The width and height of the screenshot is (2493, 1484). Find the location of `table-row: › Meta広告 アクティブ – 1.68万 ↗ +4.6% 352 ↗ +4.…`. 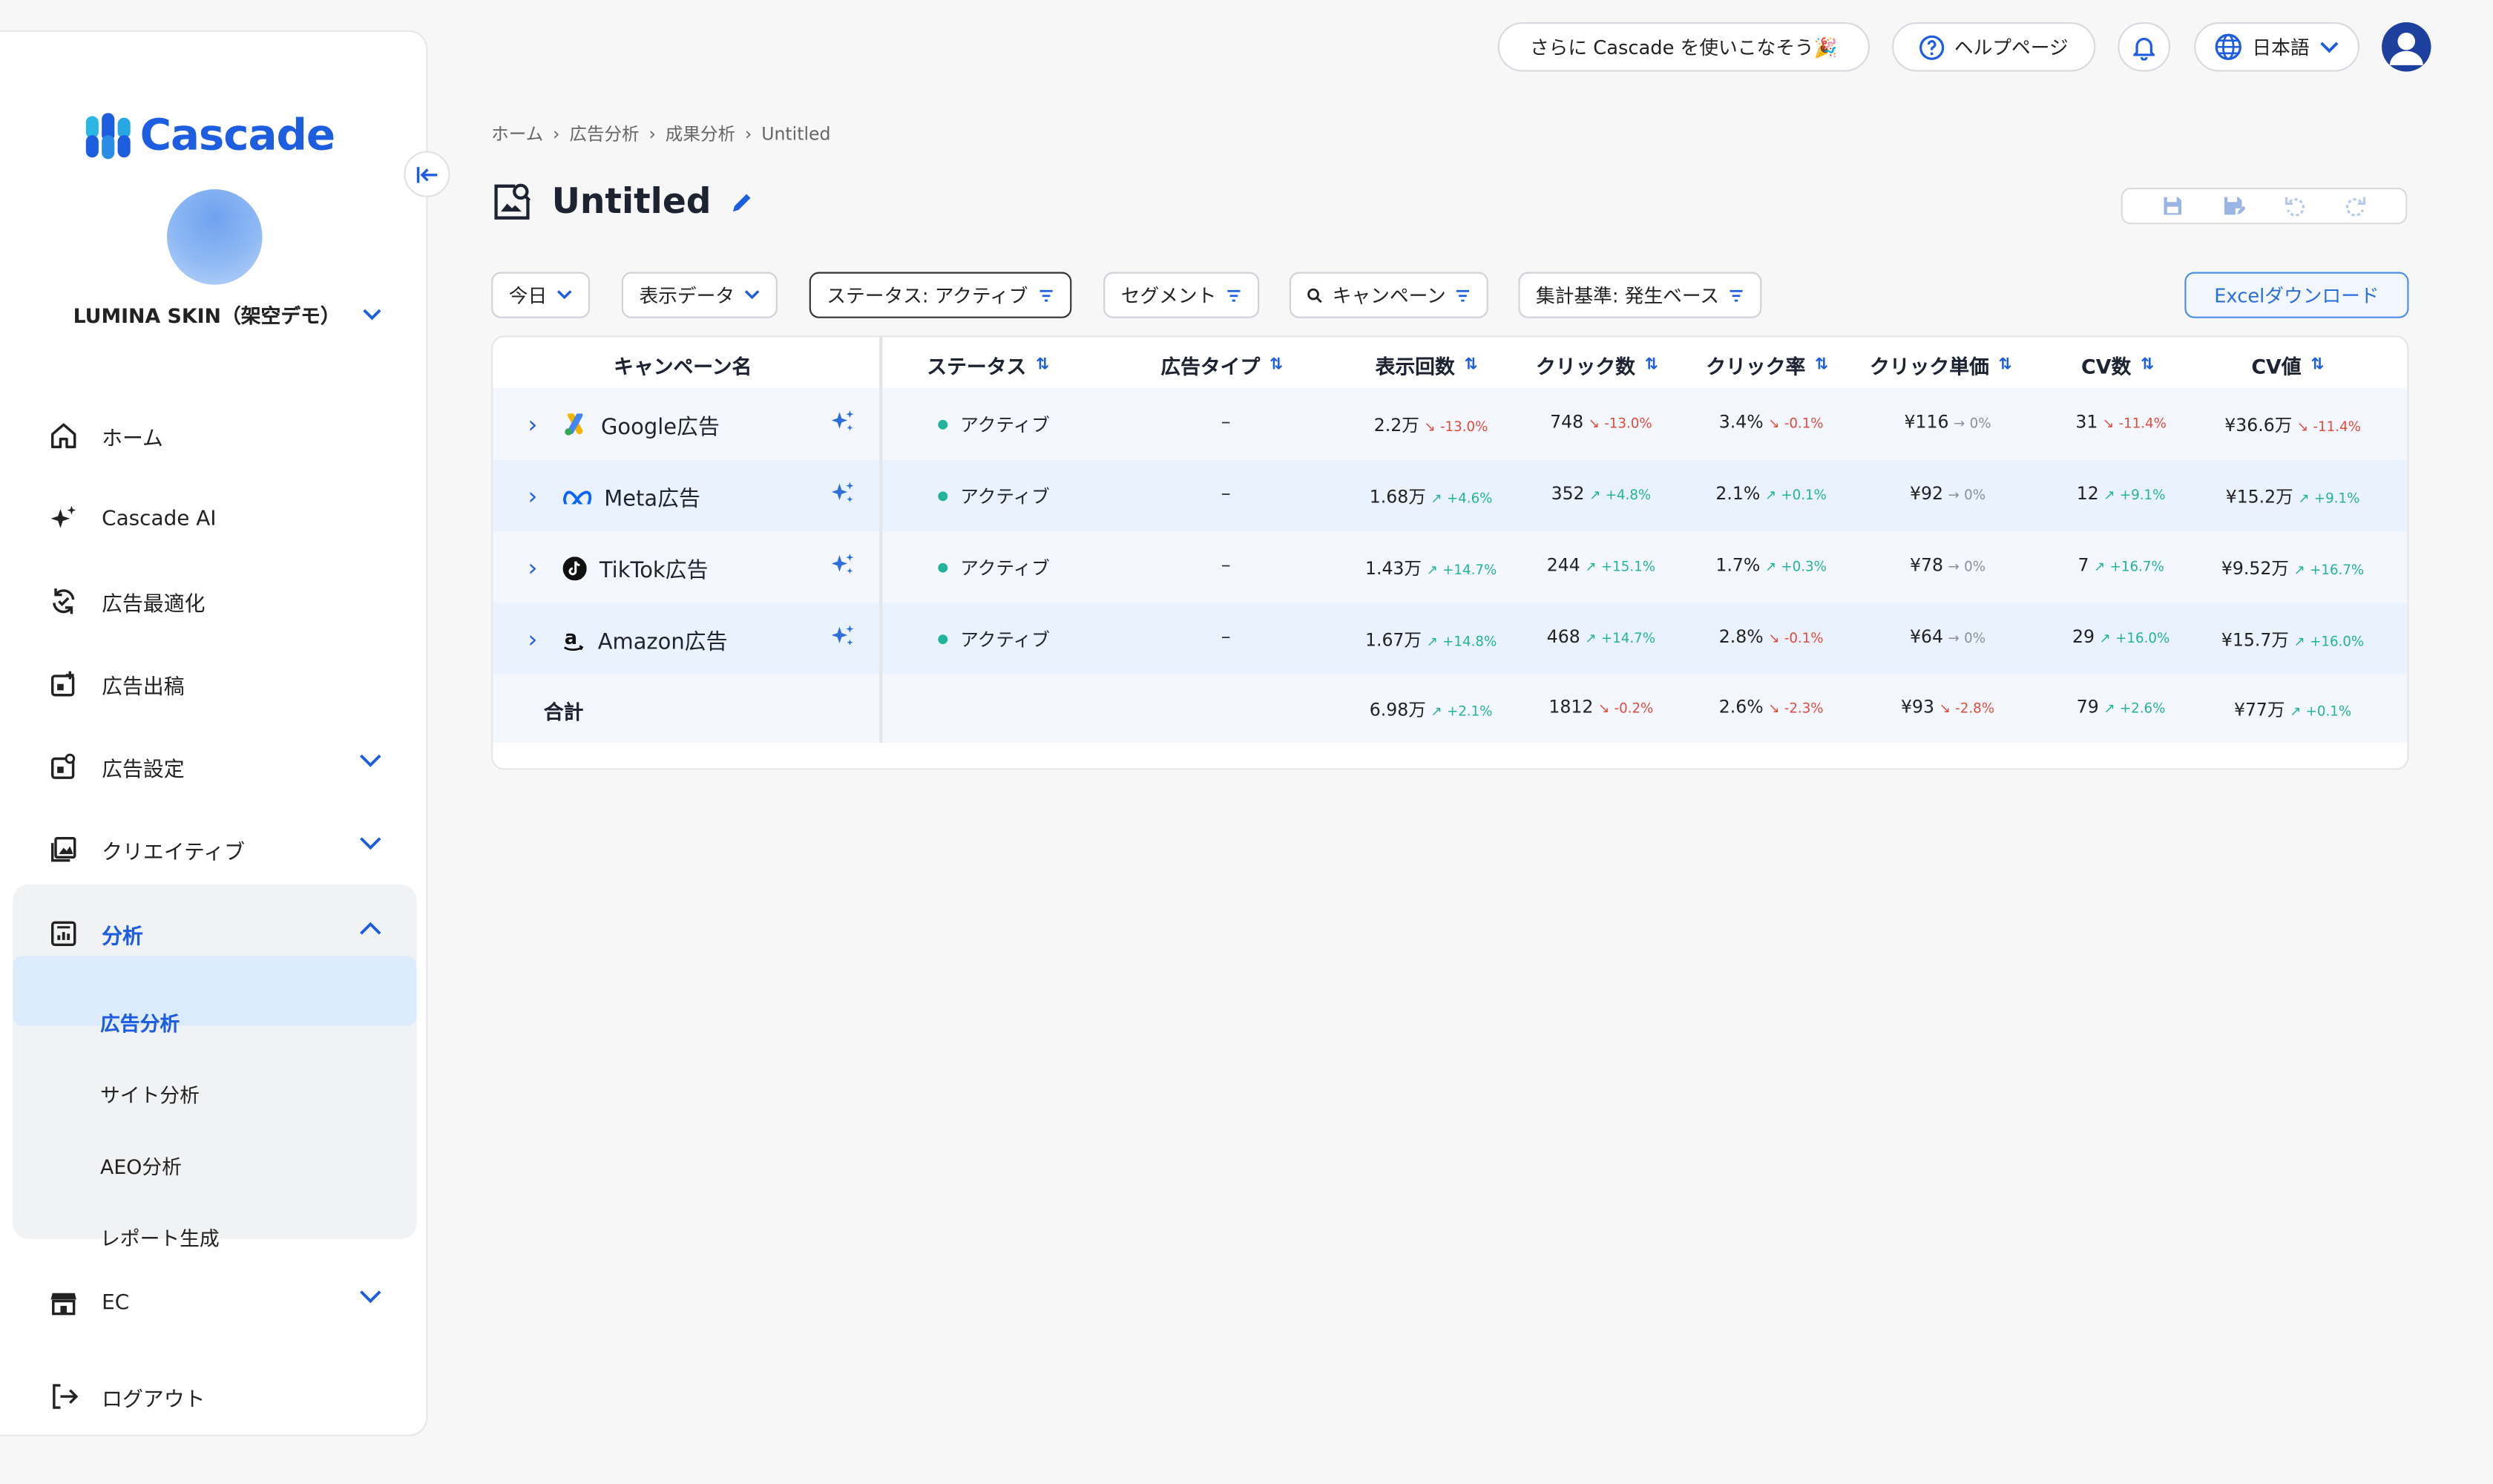

table-row: › Meta広告 アクティブ – 1.68万 ↗ +4.6% 352 ↗ +4.… is located at coordinates (1450, 495).